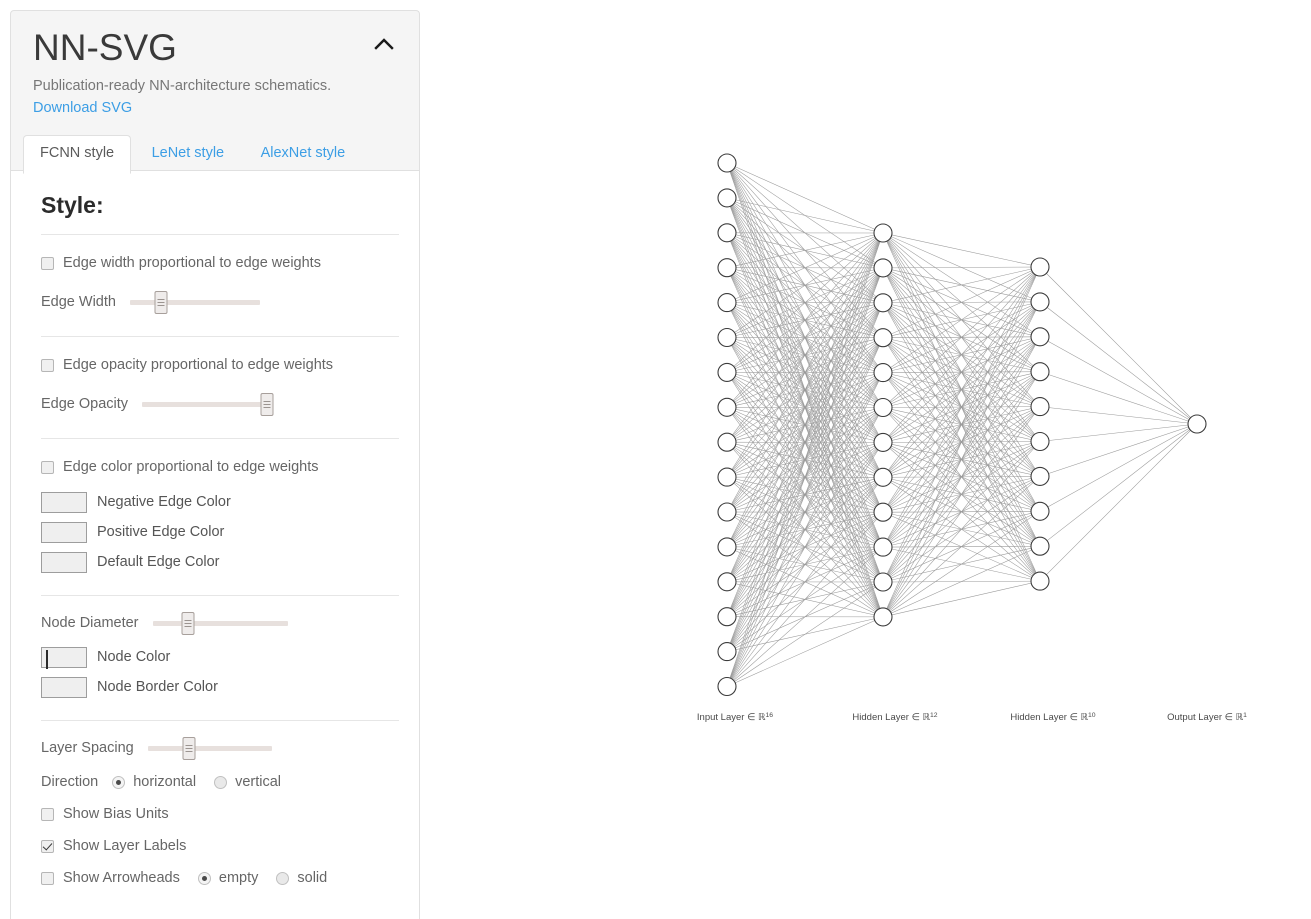 This screenshot has height=919, width=1311. What do you see at coordinates (47, 263) in the screenshot?
I see `edge-width-proportional-checkbox` at bounding box center [47, 263].